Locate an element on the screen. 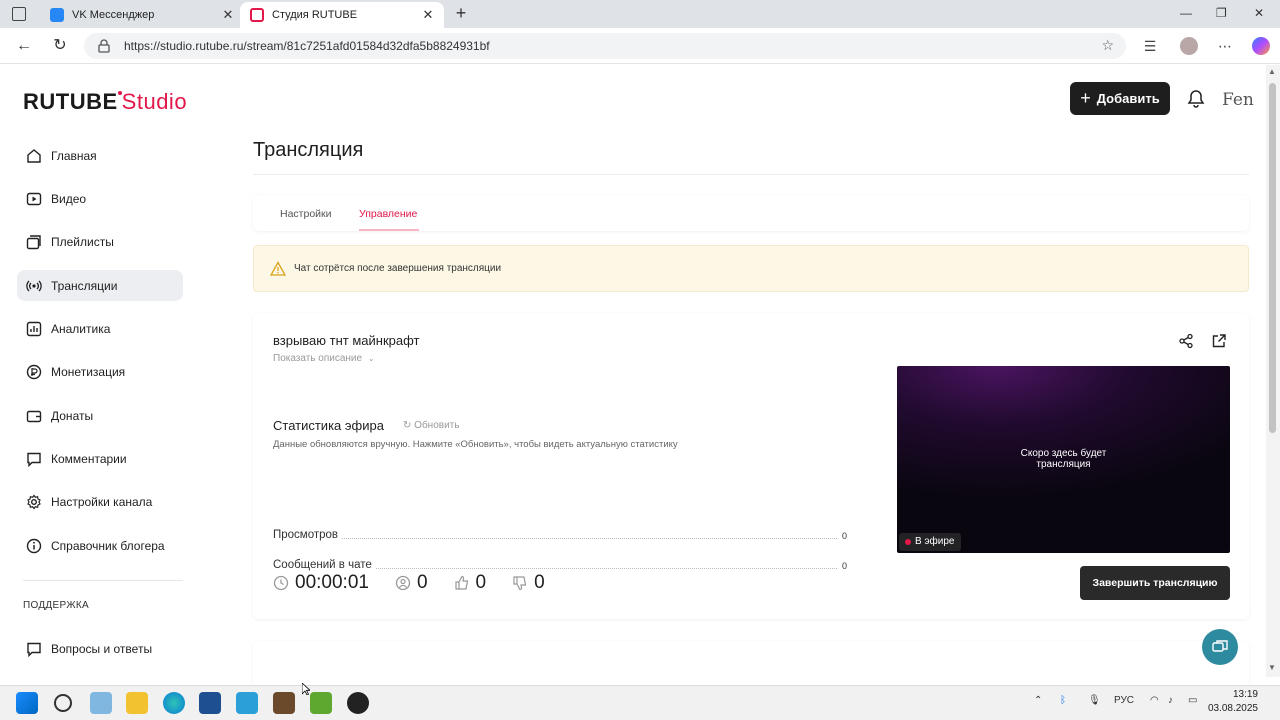 The image size is (1280, 720). vk-favicon-icon is located at coordinates (57, 15).